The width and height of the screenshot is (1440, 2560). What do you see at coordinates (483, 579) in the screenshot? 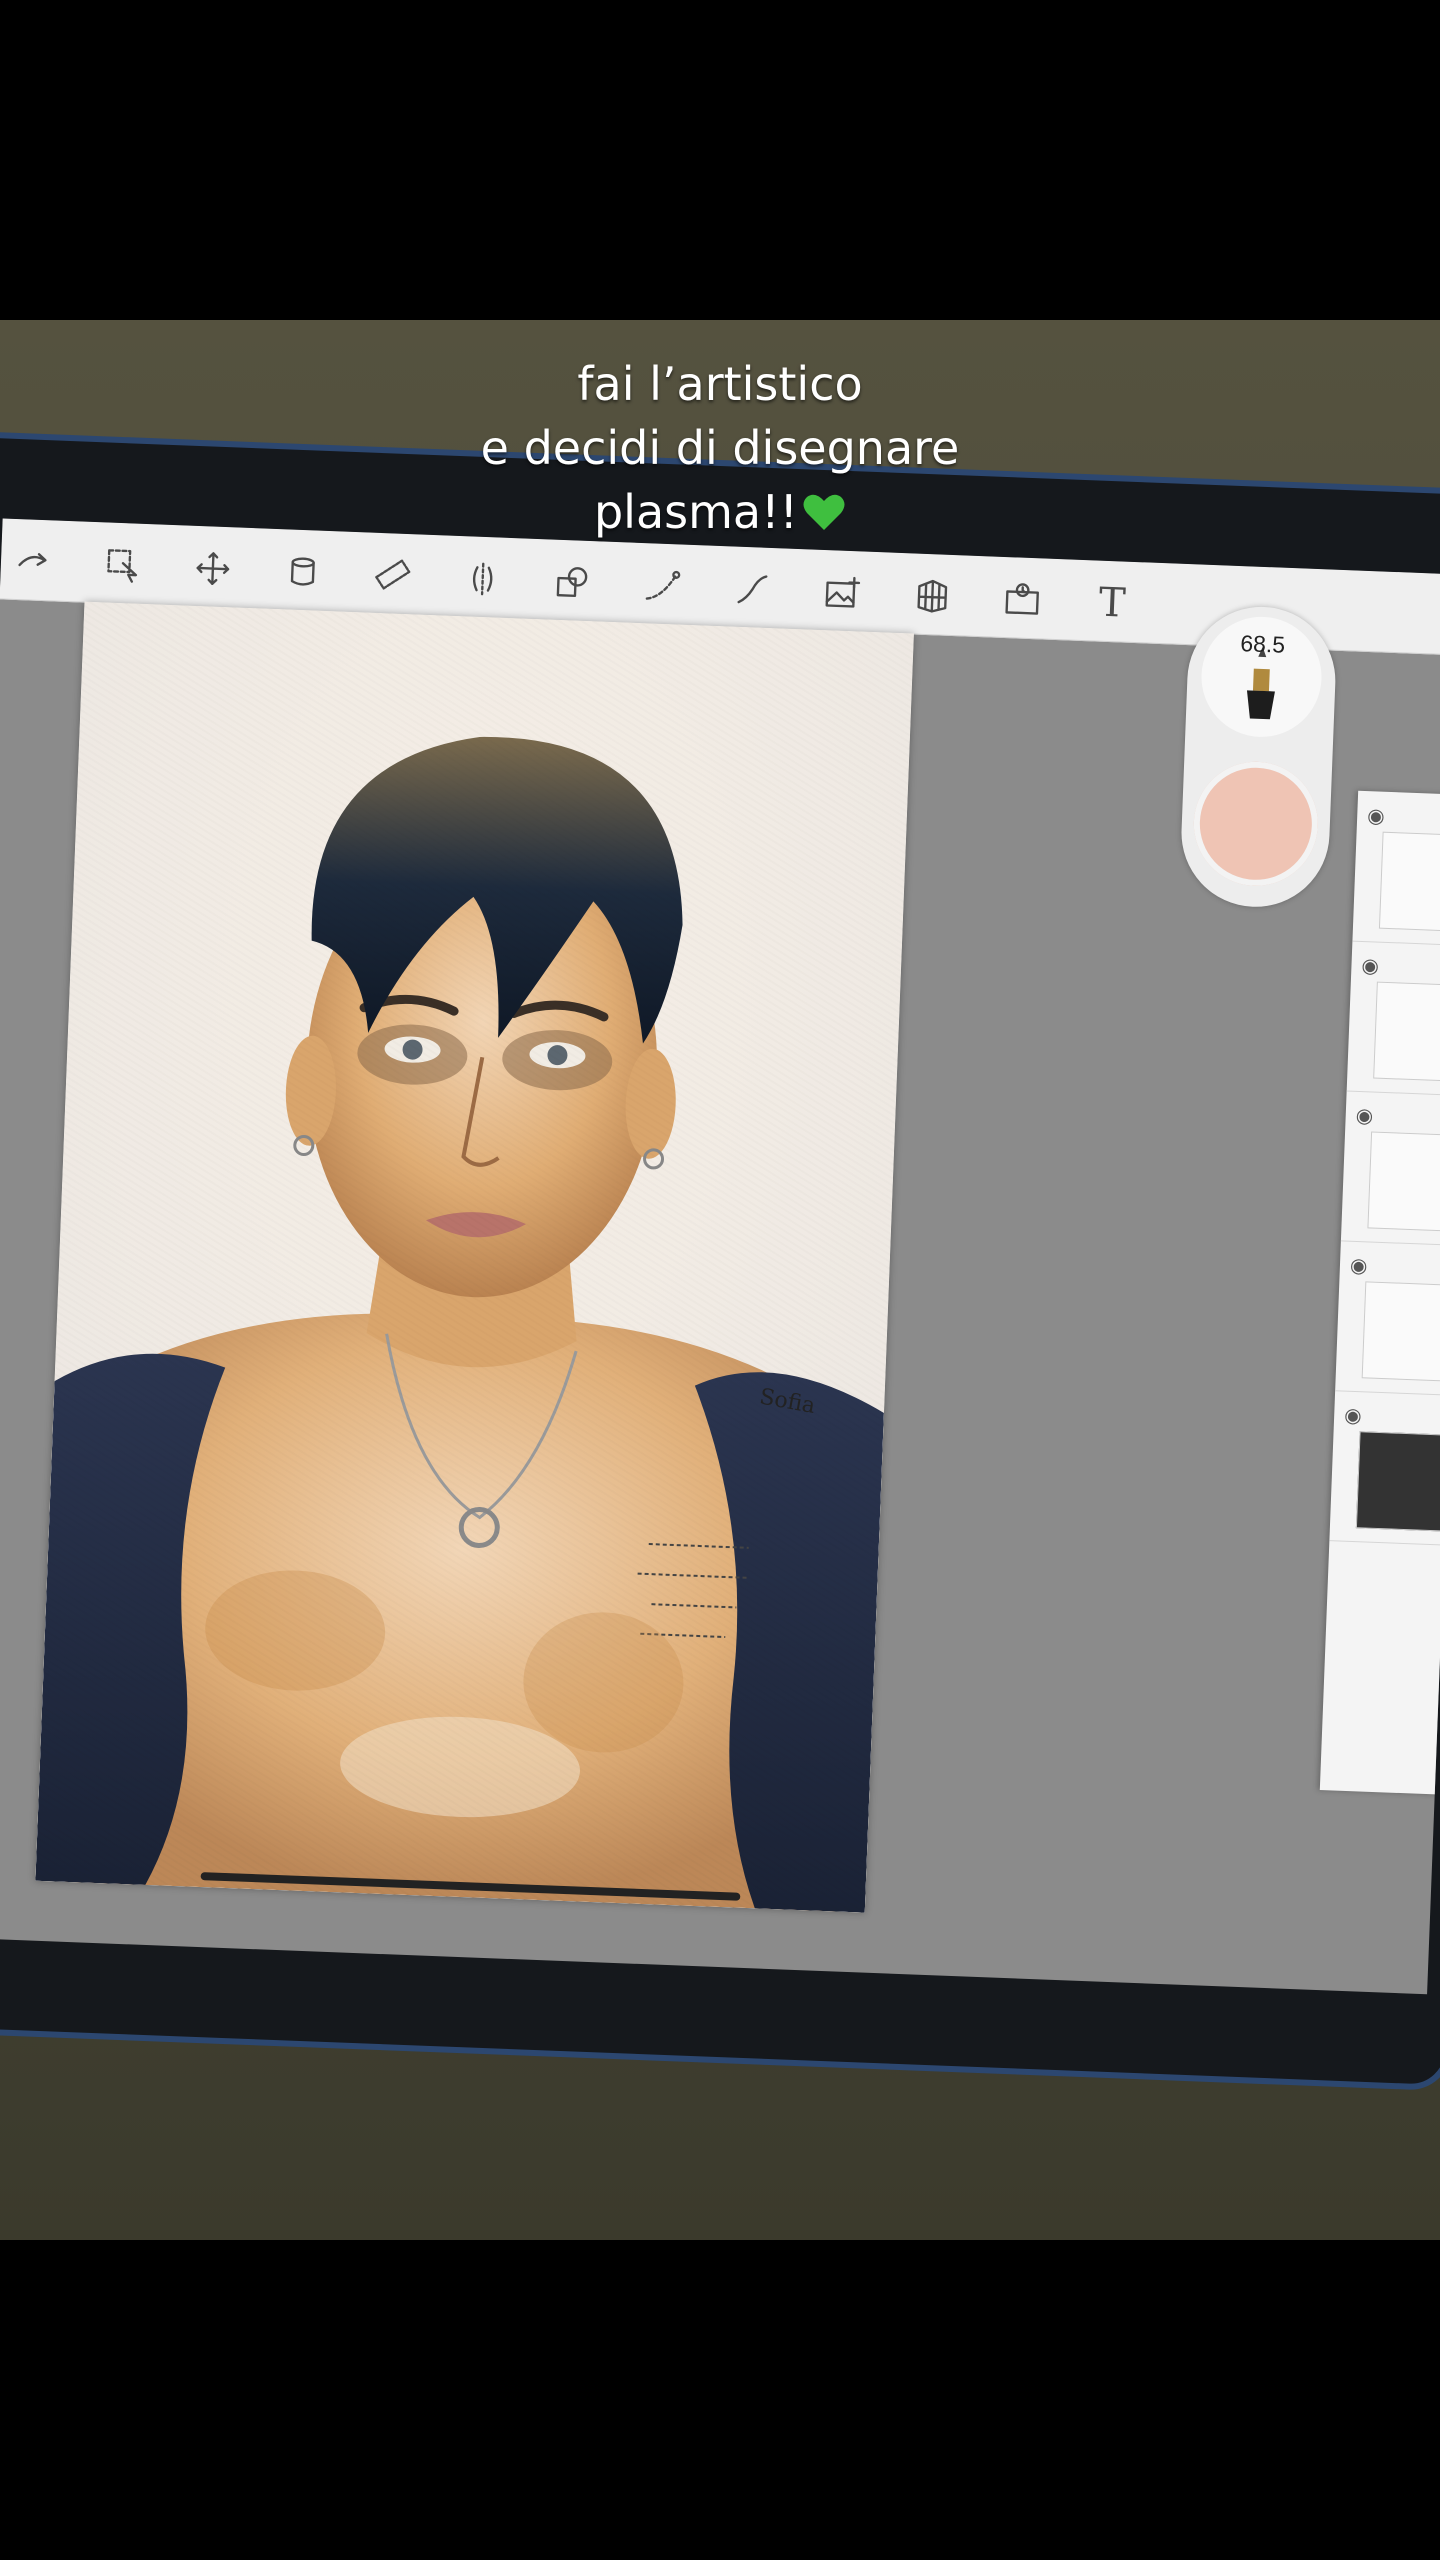
I see `symmetry-icon` at bounding box center [483, 579].